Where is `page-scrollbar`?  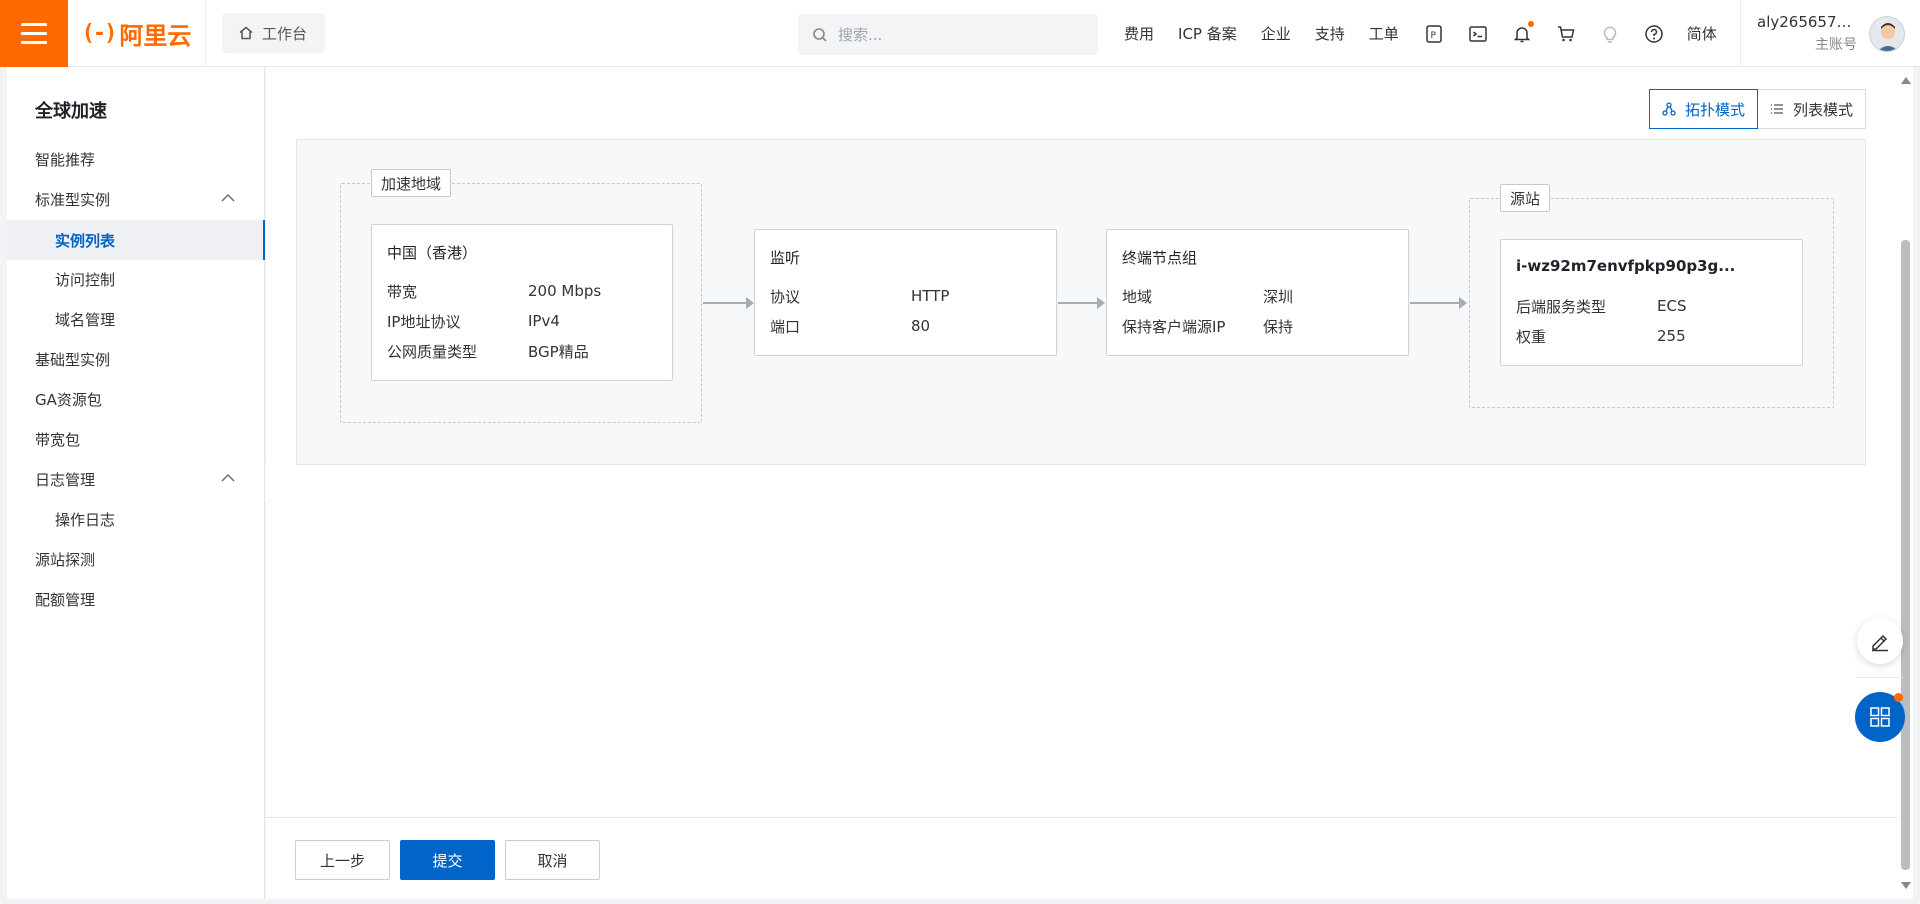
page-scrollbar is located at coordinates (1905, 483).